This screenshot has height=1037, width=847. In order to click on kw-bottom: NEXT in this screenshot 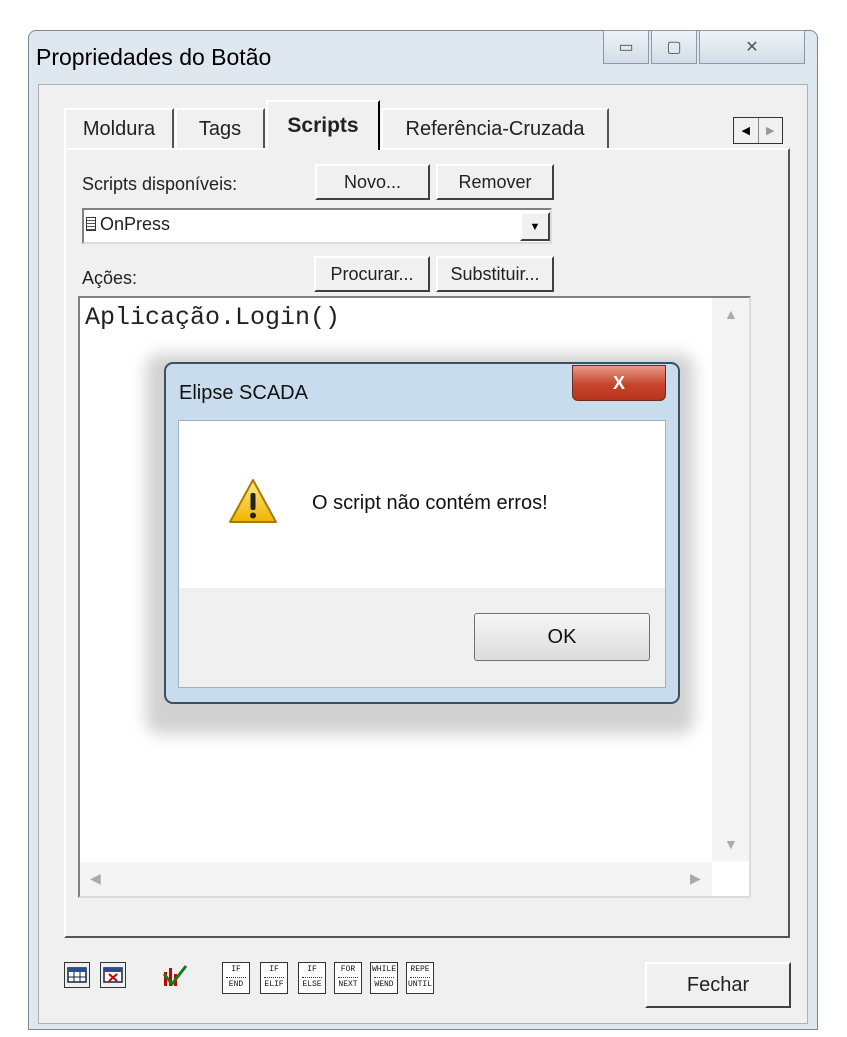, I will do `click(348, 984)`.